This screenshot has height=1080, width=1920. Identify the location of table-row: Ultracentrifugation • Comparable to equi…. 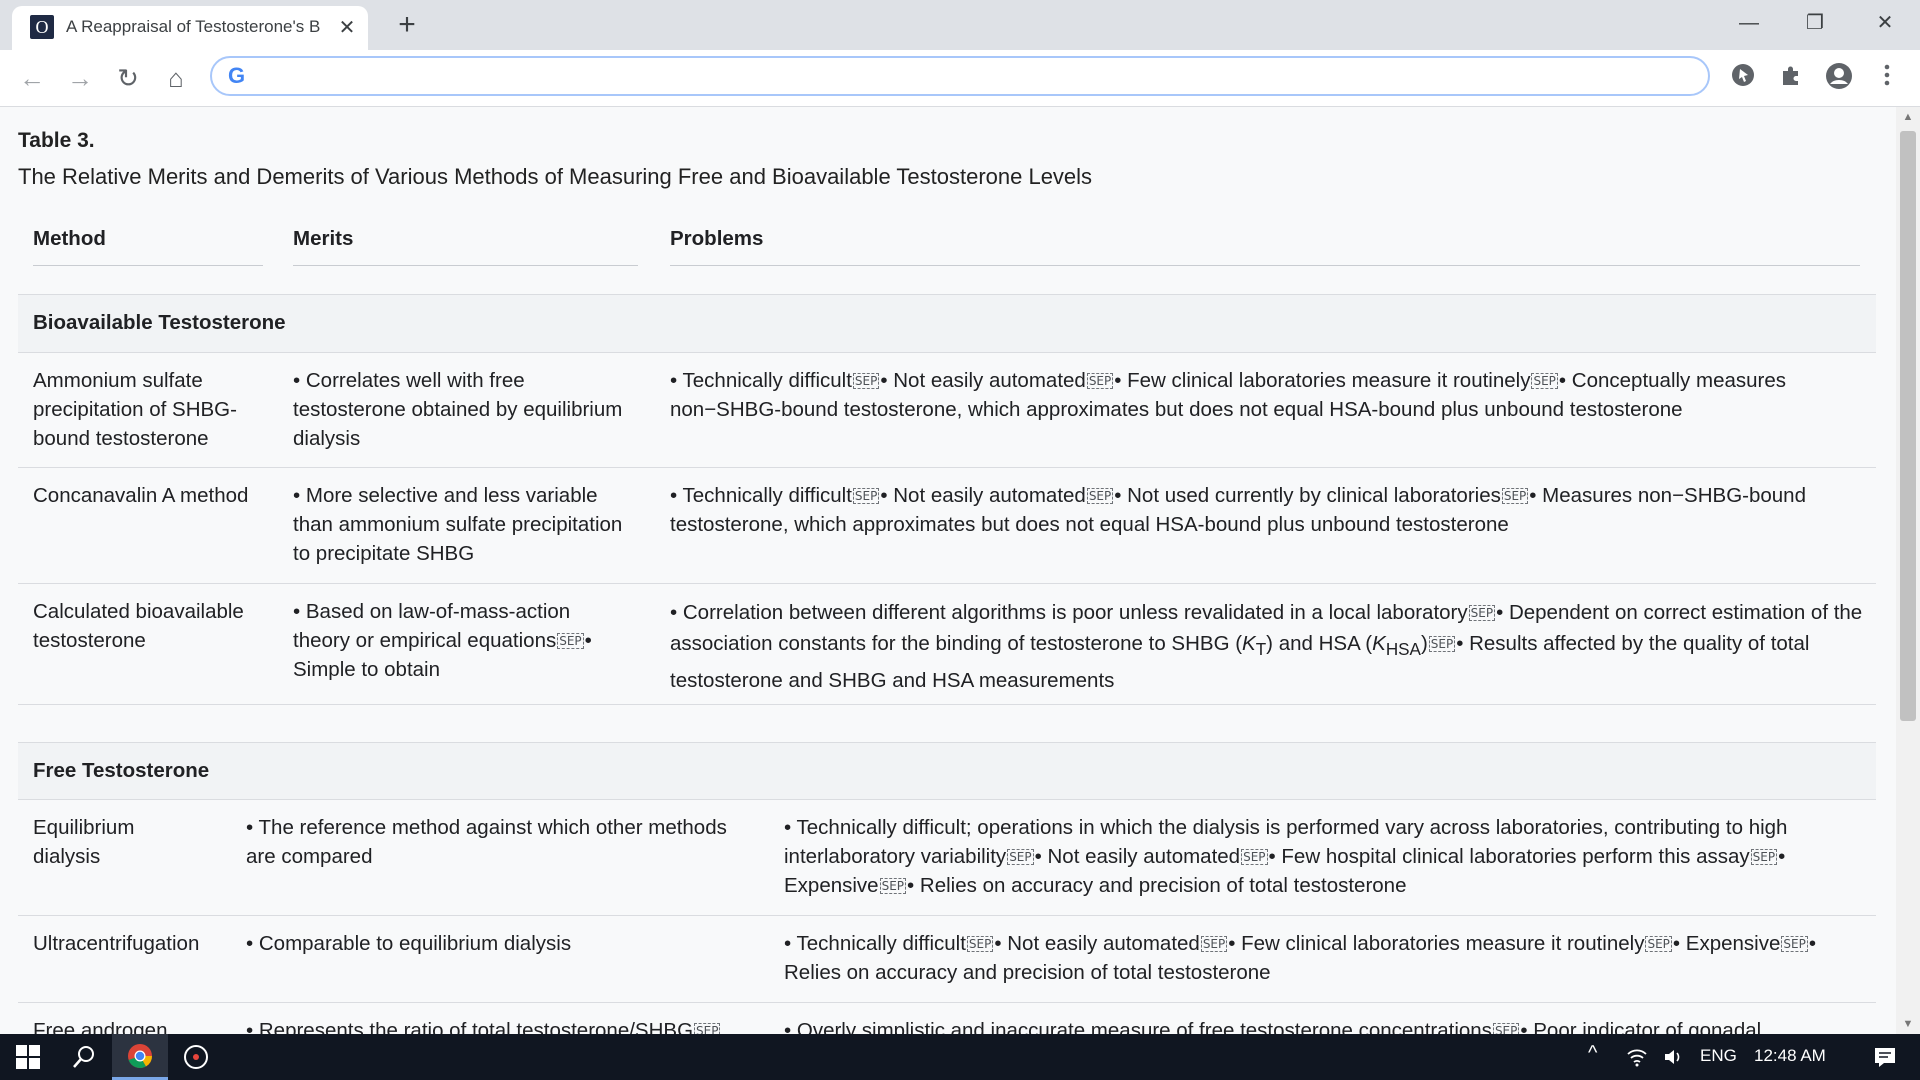
(947, 959).